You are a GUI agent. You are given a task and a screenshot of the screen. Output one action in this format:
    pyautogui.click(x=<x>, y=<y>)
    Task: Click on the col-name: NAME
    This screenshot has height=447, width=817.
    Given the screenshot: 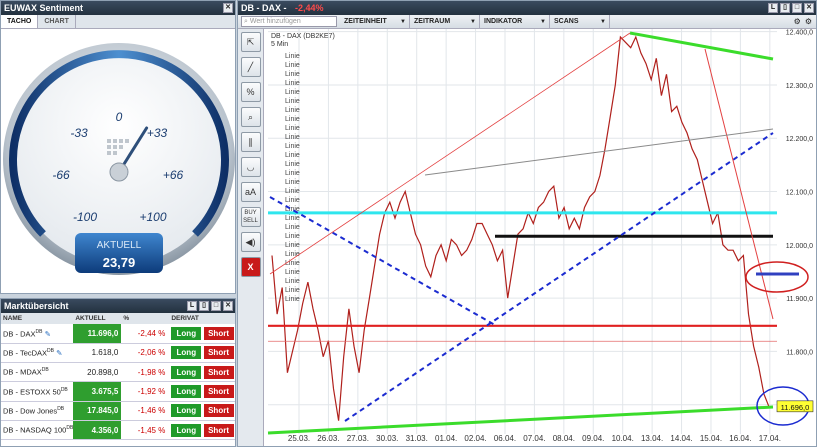 What is the action you would take?
    pyautogui.click(x=37, y=318)
    